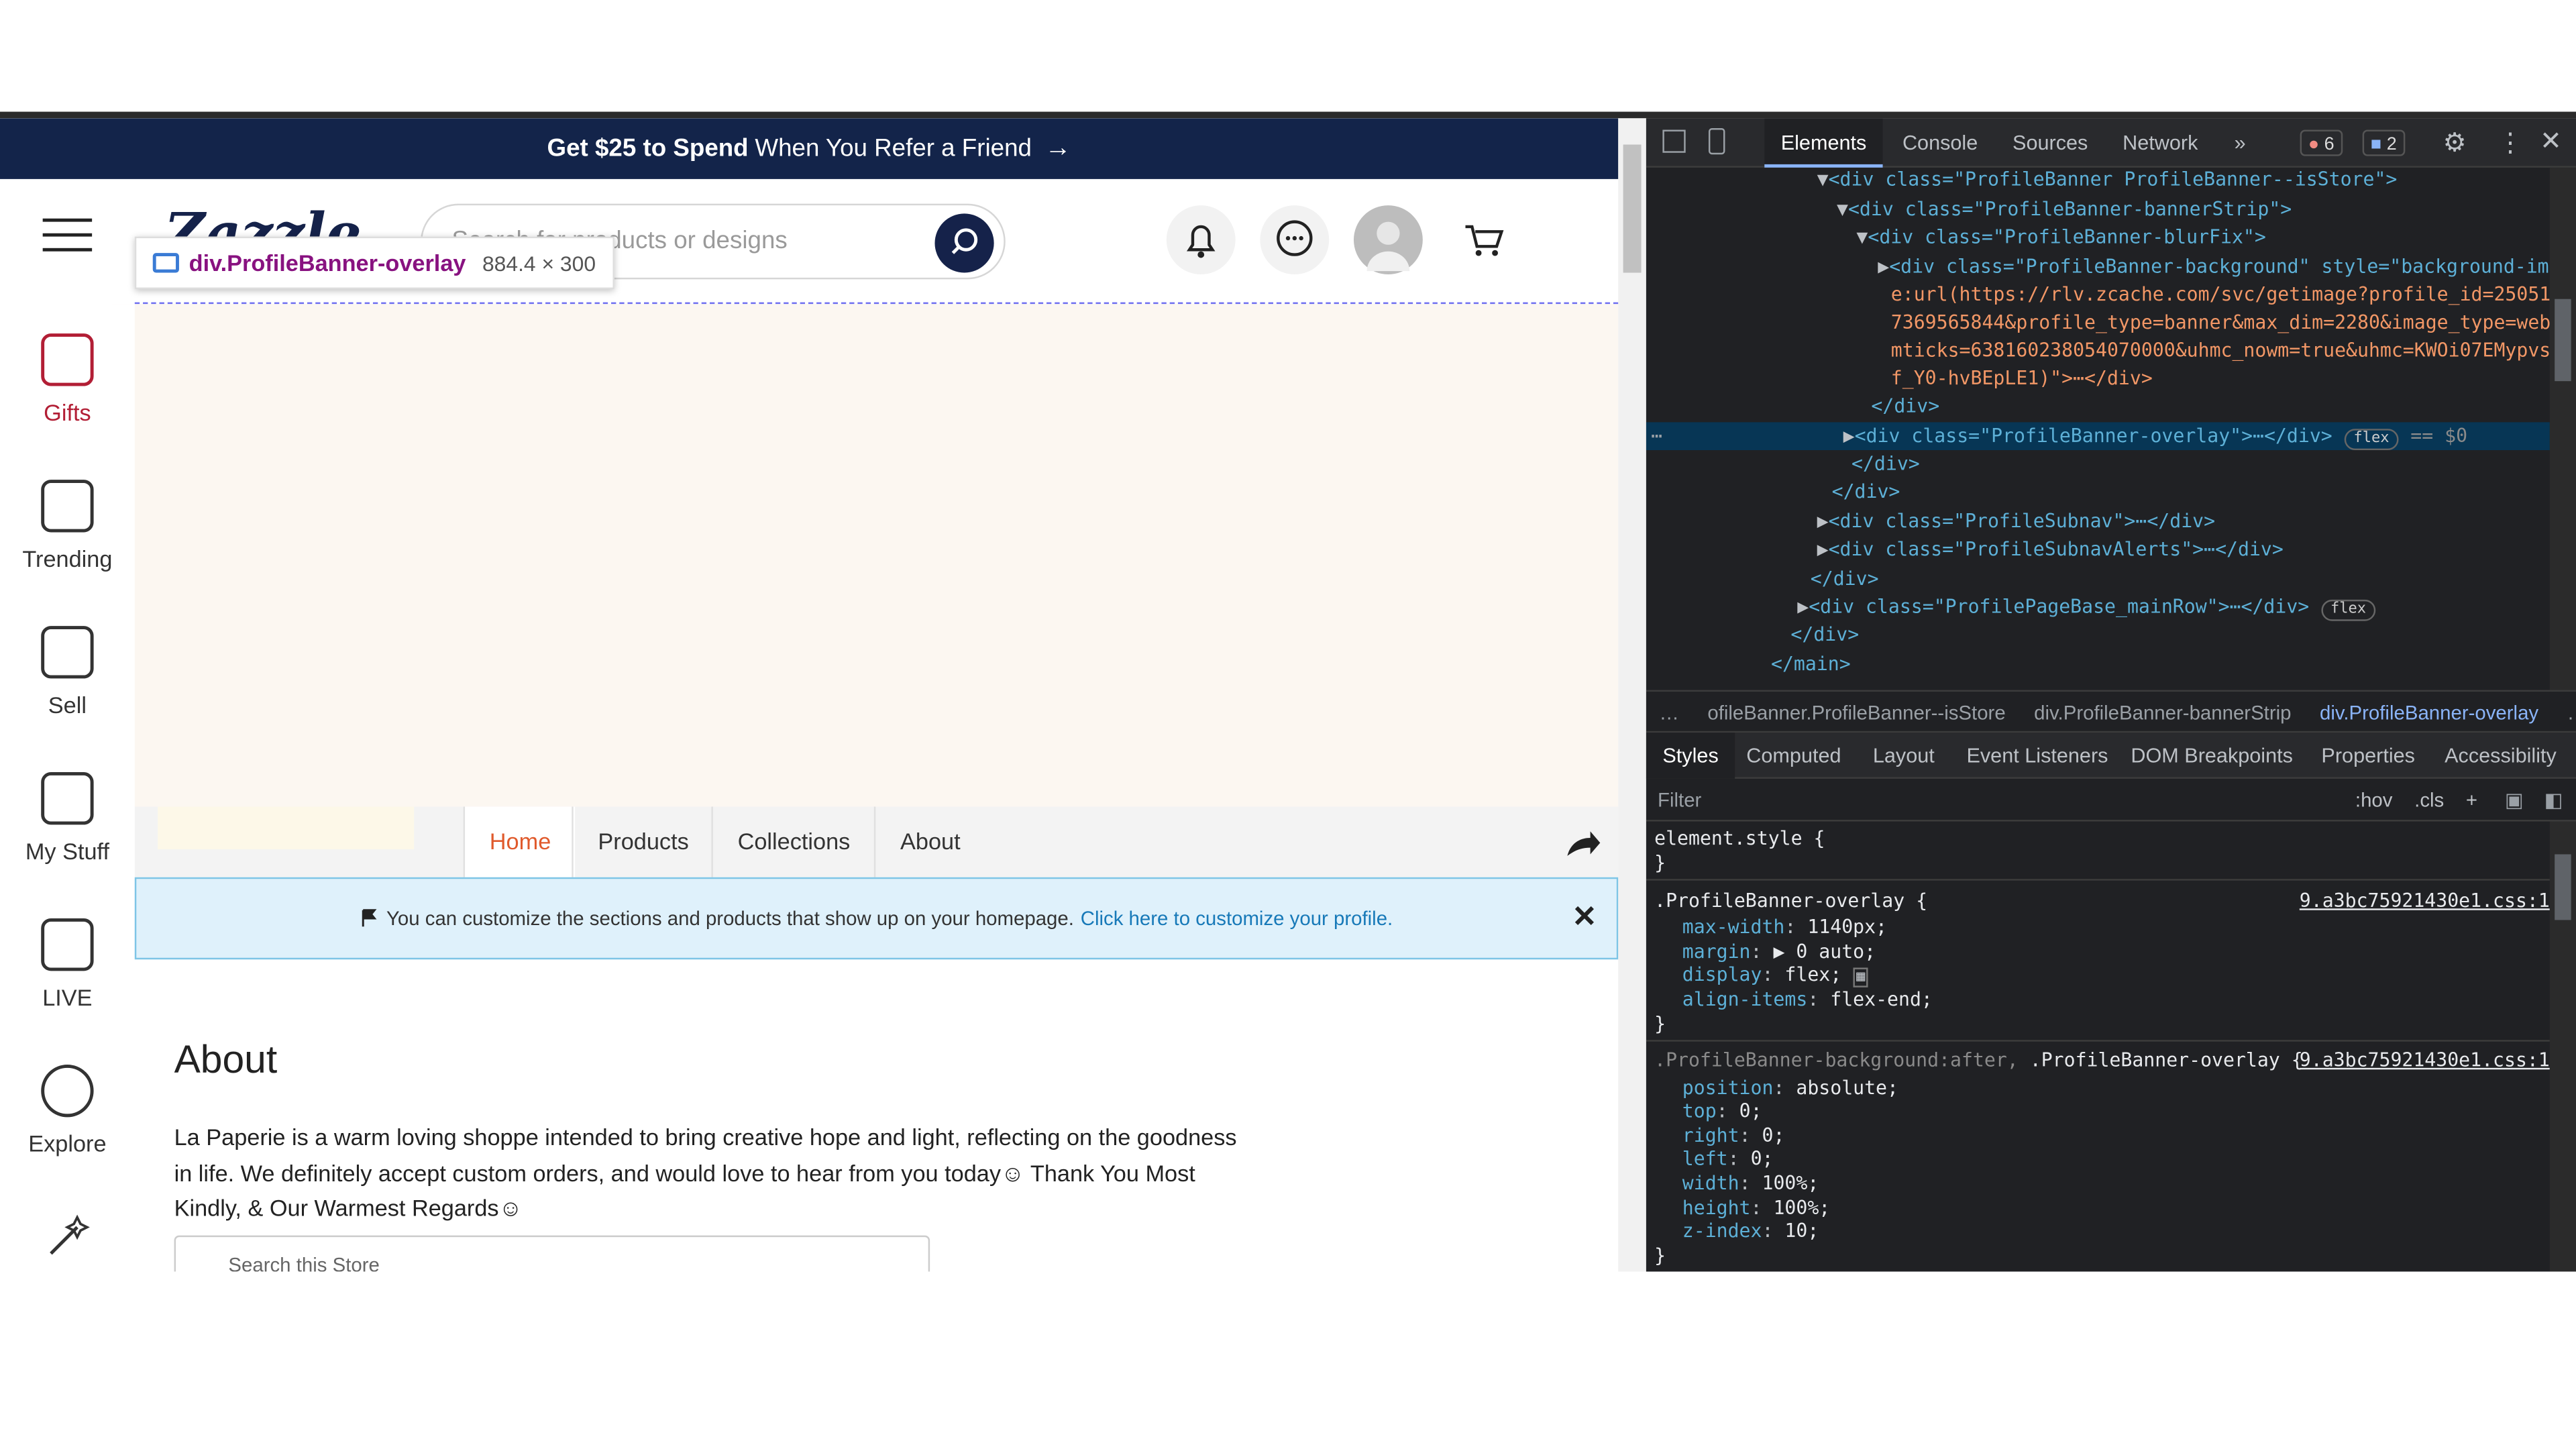  What do you see at coordinates (1733, 1136) in the screenshot?
I see `css-property: right: 0;` at bounding box center [1733, 1136].